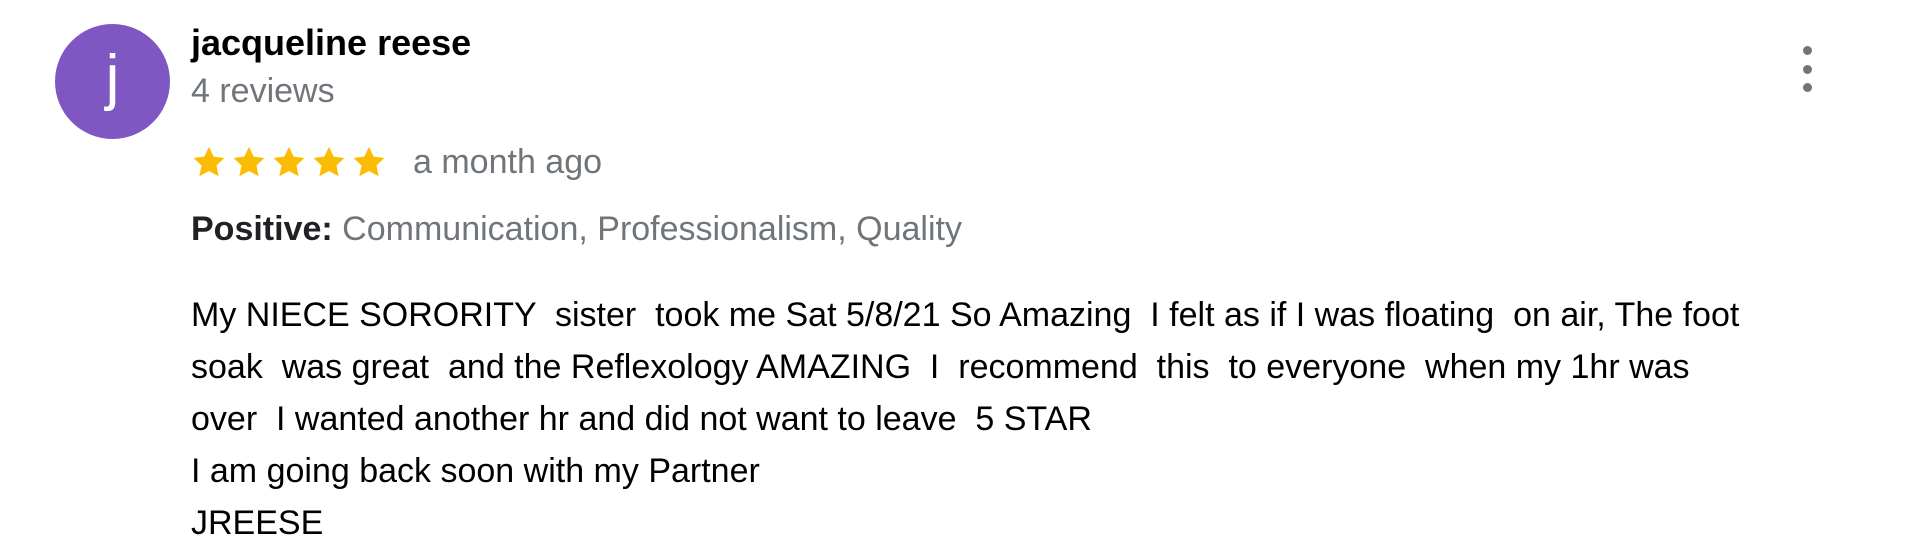  What do you see at coordinates (112, 77) in the screenshot?
I see `avatar-letter: j` at bounding box center [112, 77].